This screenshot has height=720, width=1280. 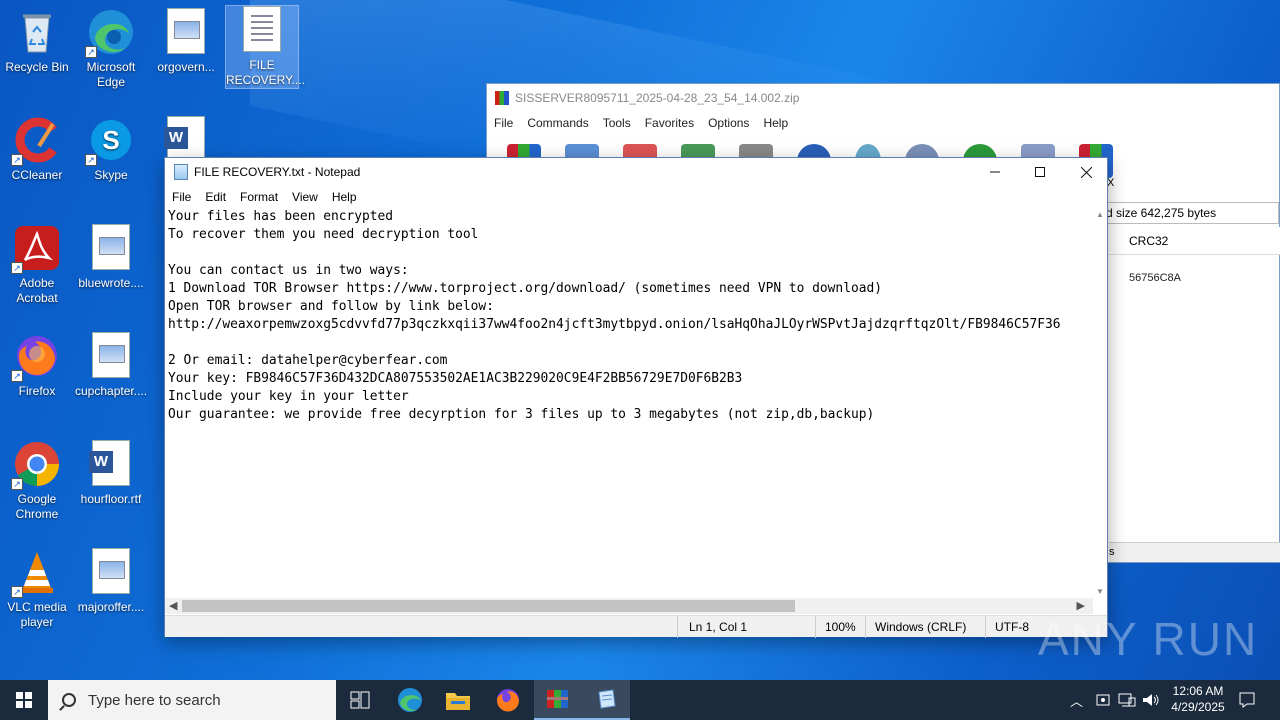 What do you see at coordinates (111, 499) in the screenshot?
I see `desktop-icon-label: hourfloor.rtf` at bounding box center [111, 499].